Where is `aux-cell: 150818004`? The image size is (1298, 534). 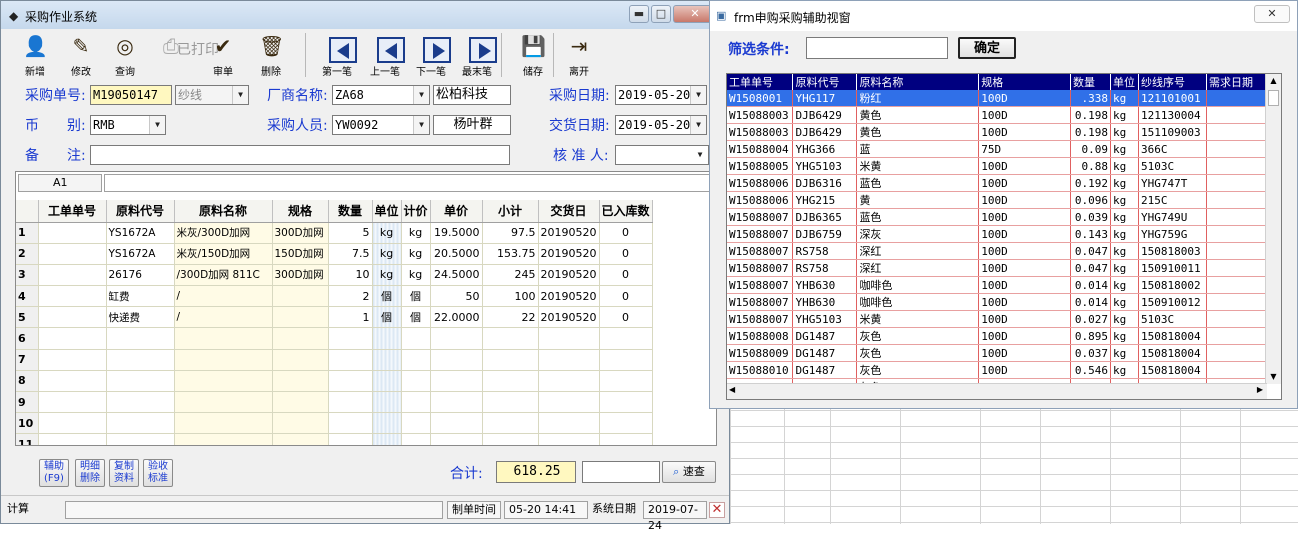
aux-cell: 150818004 is located at coordinates (1172, 370).